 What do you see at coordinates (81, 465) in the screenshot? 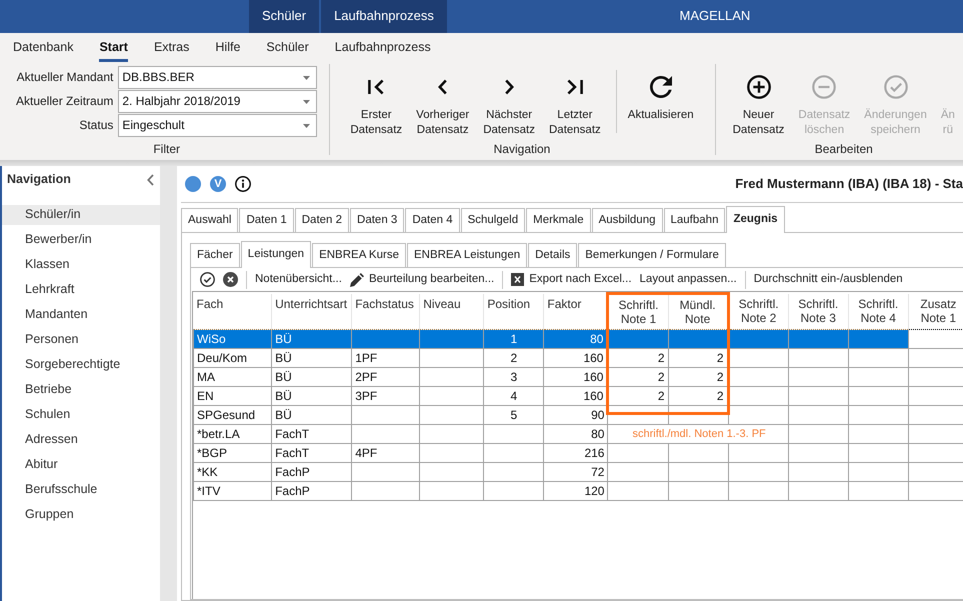
I see `nav-item: Abitur` at bounding box center [81, 465].